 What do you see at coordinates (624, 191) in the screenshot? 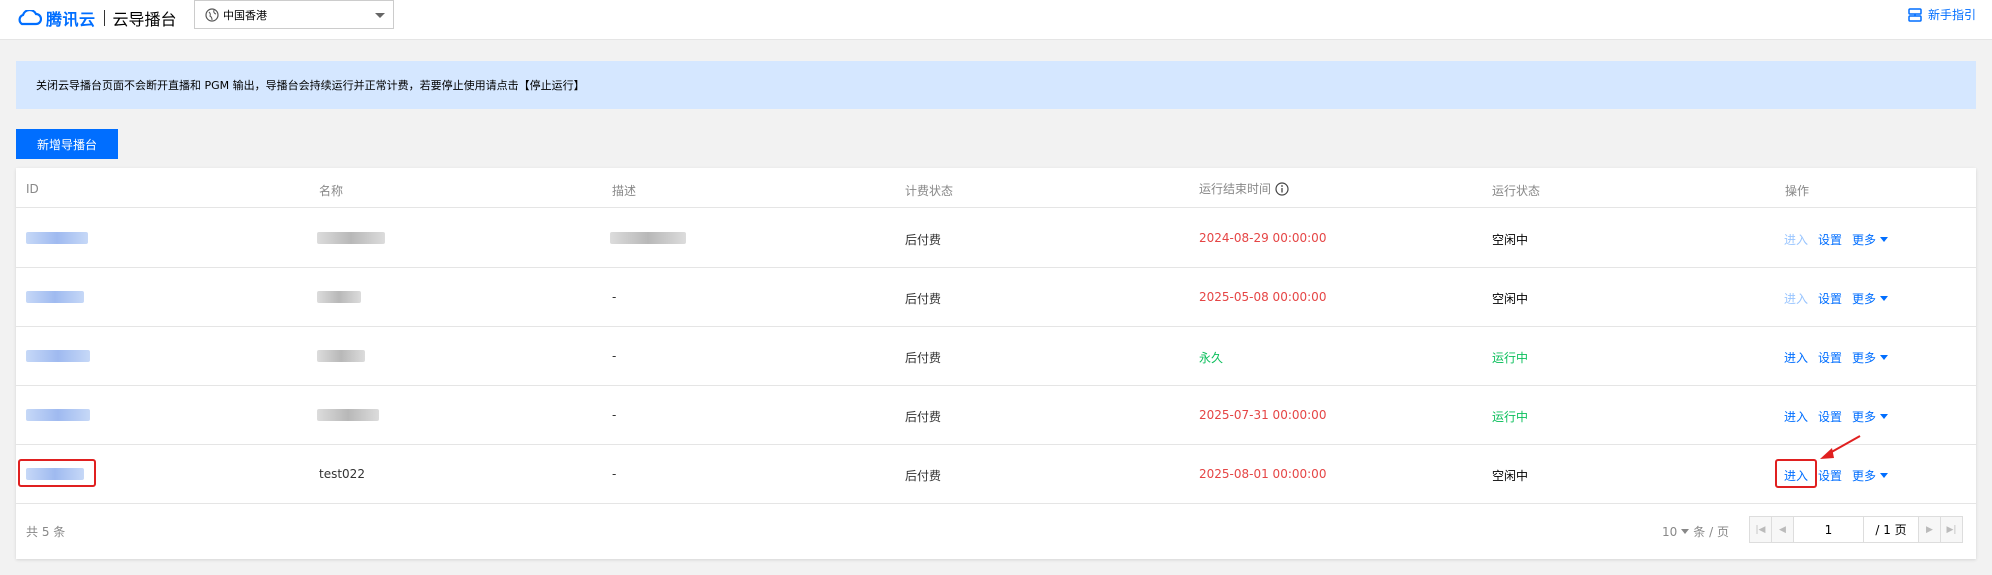
I see `column-header-description: 描述` at bounding box center [624, 191].